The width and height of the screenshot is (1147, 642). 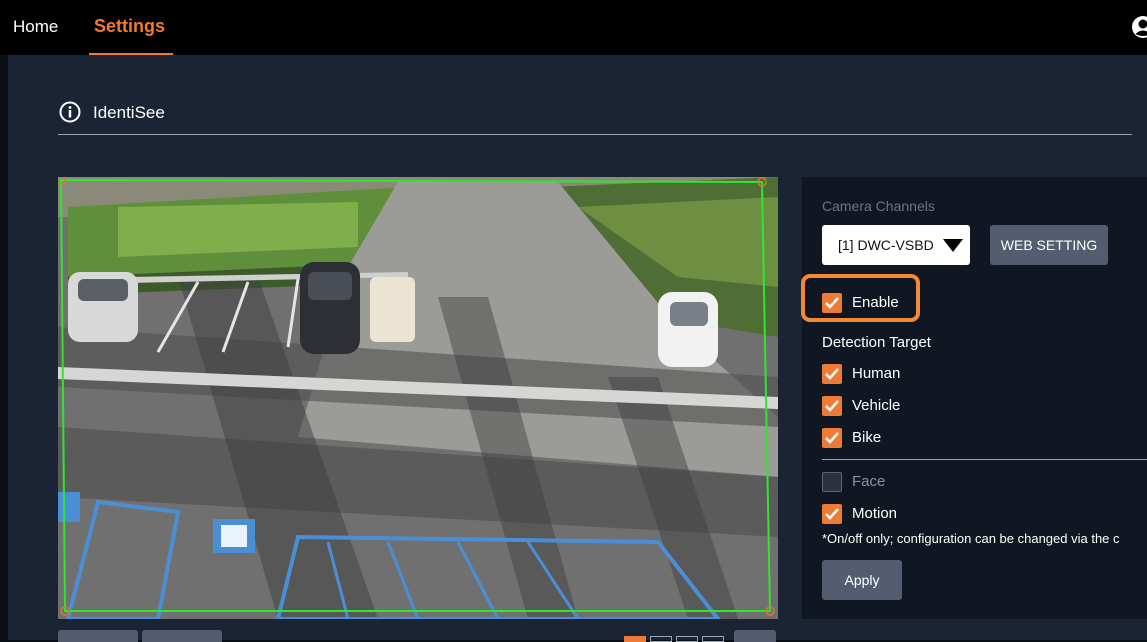 What do you see at coordinates (868, 481) in the screenshot?
I see `face-label: Face` at bounding box center [868, 481].